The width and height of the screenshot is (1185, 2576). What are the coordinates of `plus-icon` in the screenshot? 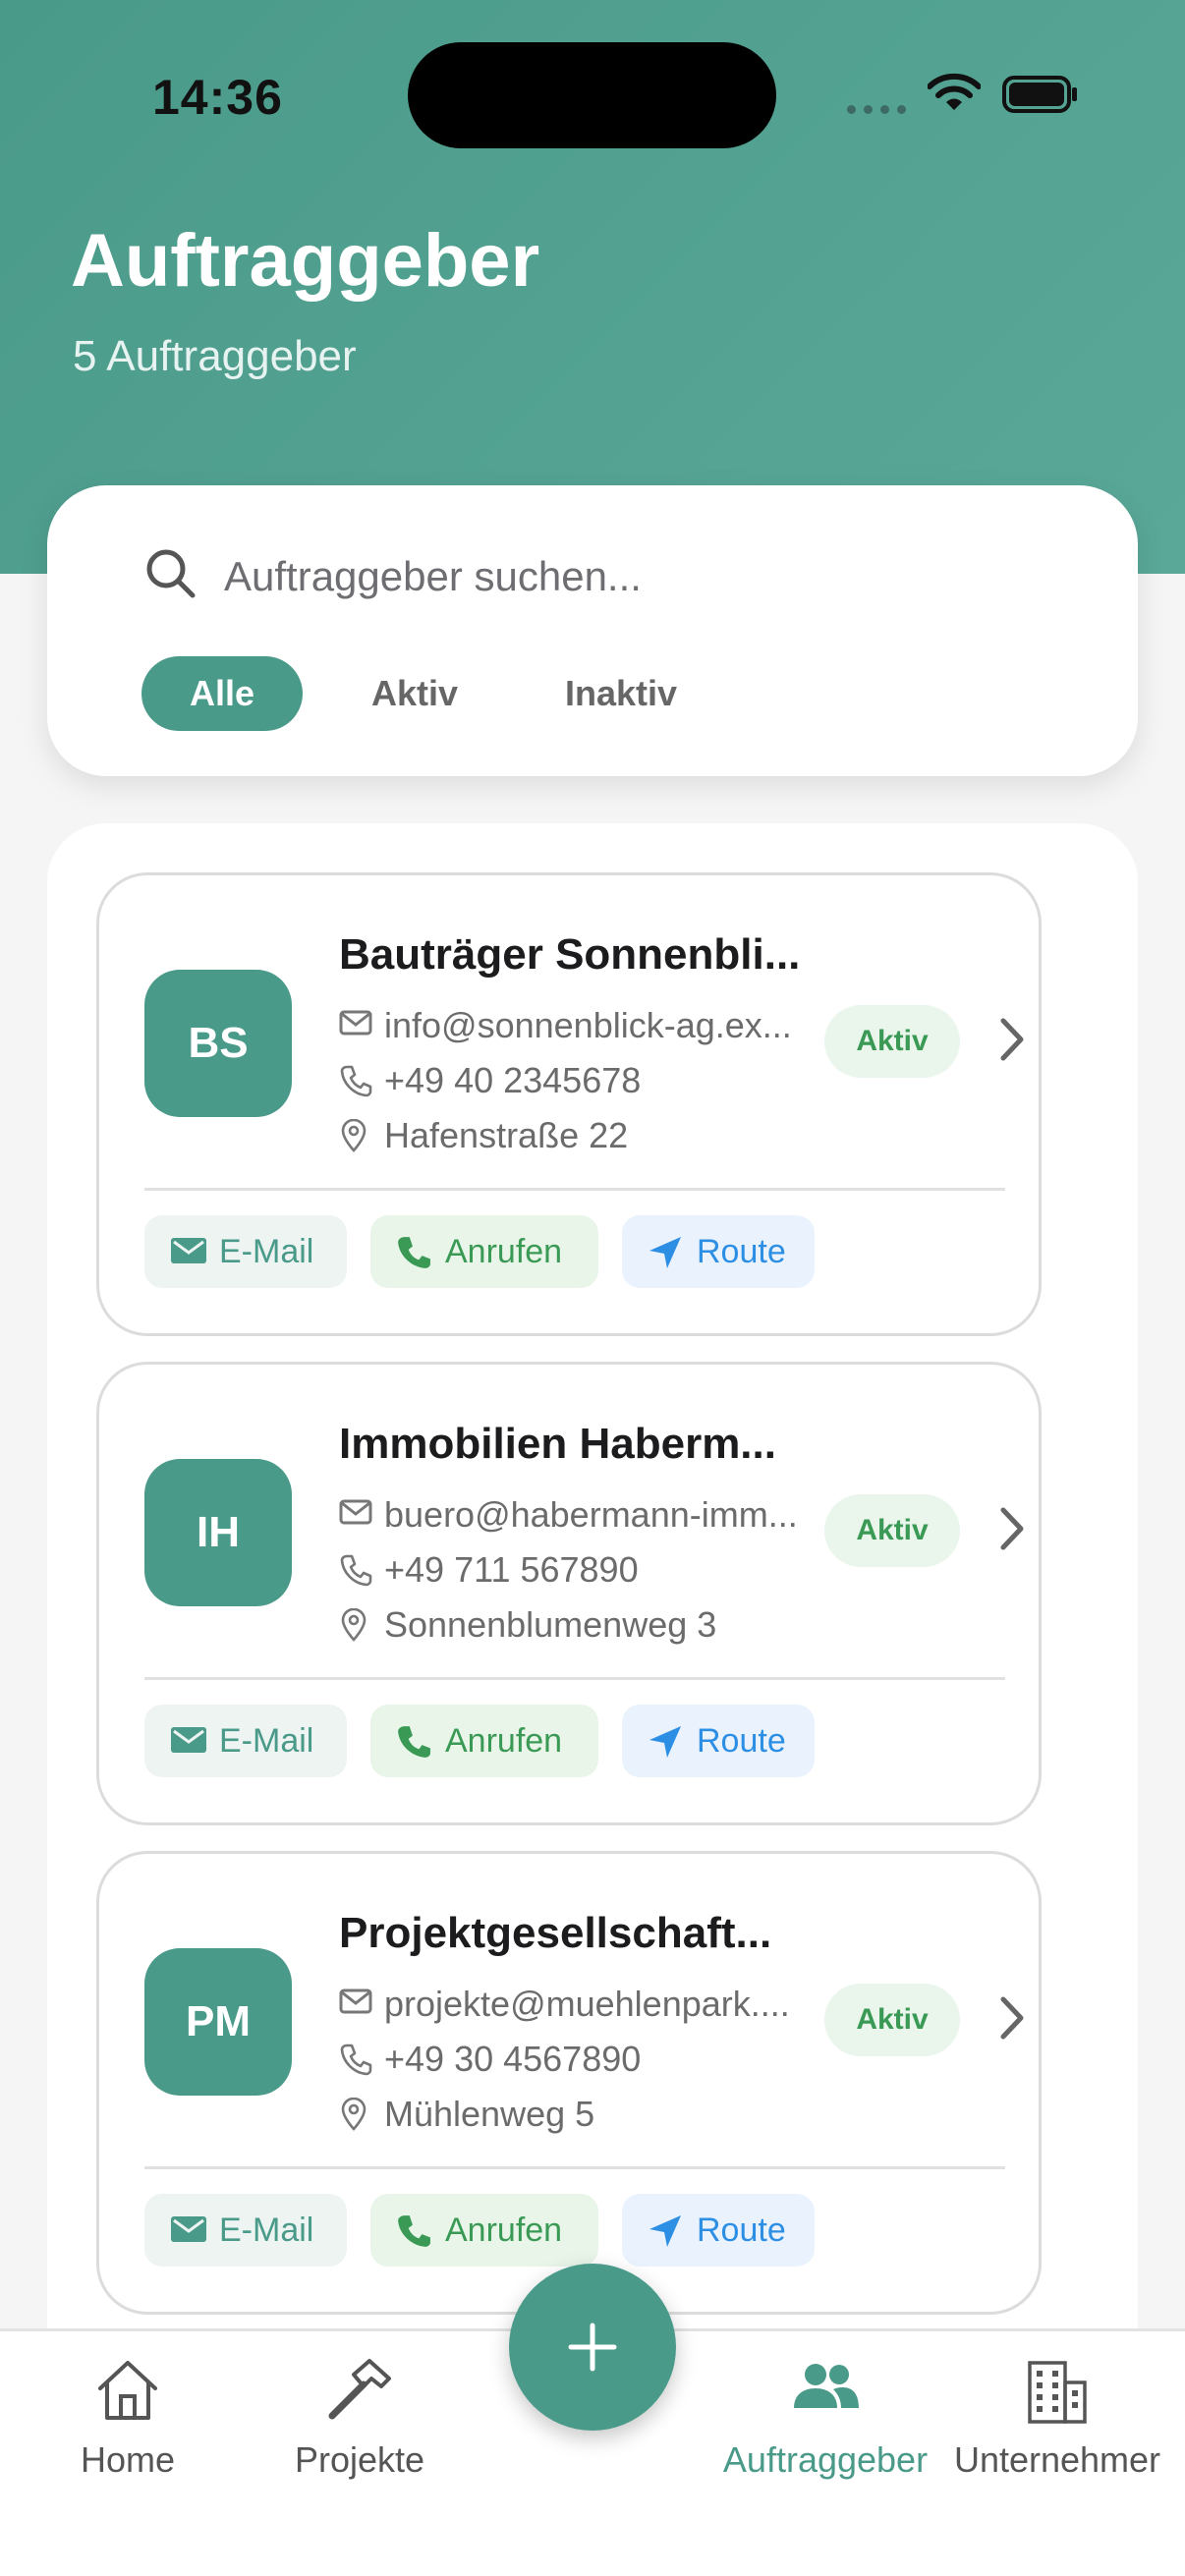 It's located at (592, 2347).